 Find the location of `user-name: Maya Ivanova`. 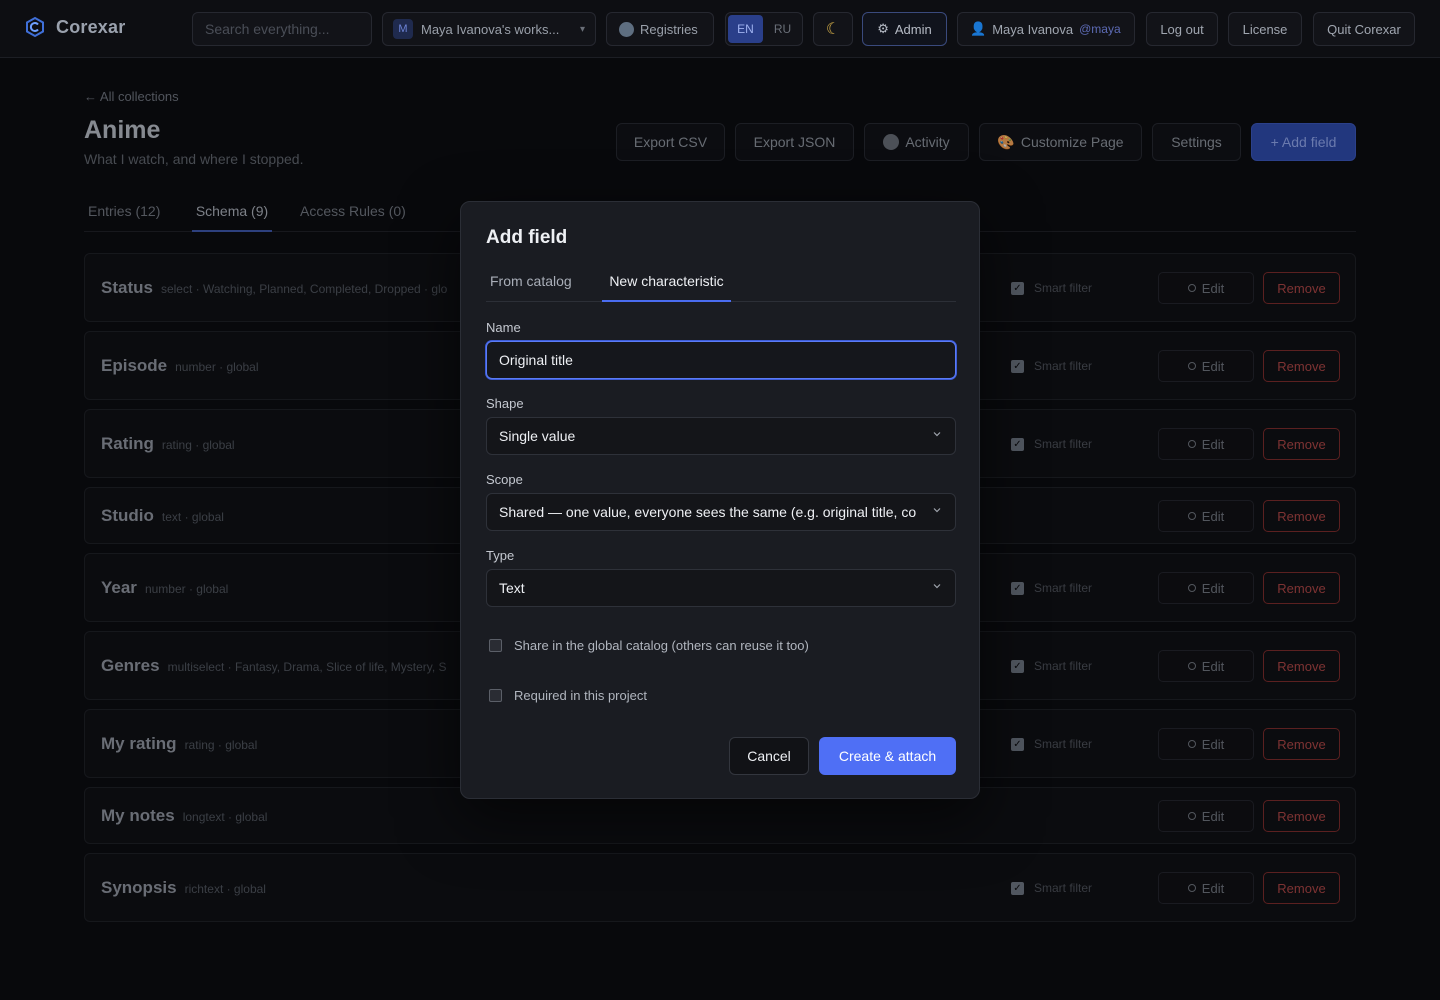

user-name: Maya Ivanova is located at coordinates (1033, 29).